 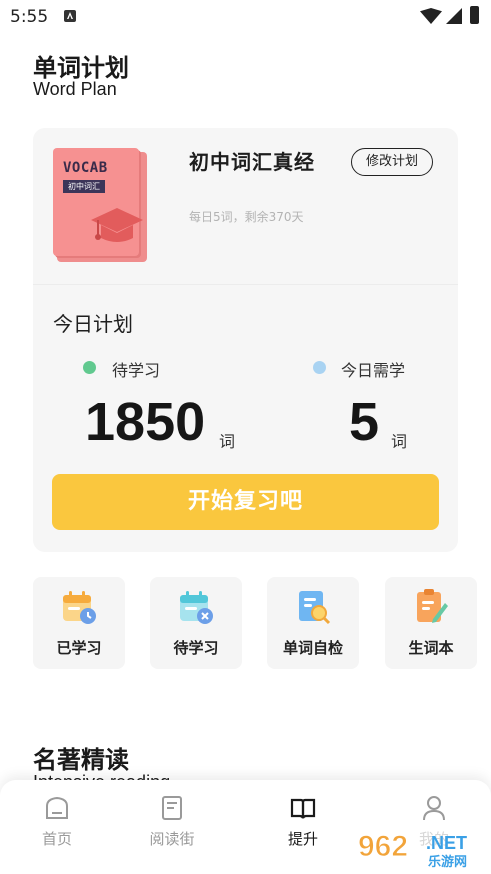 What do you see at coordinates (399, 441) in the screenshot?
I see `today-need-unit: 词` at bounding box center [399, 441].